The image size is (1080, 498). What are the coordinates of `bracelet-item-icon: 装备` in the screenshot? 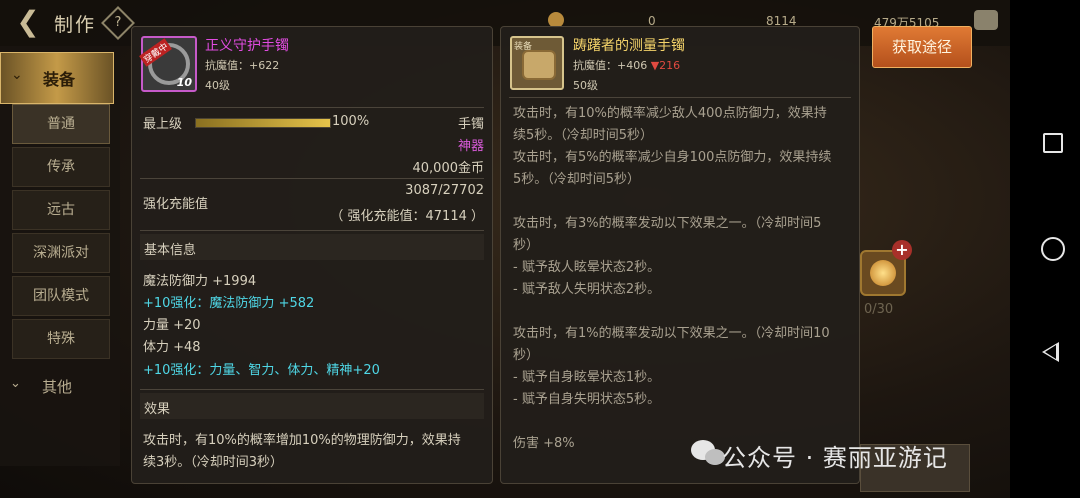 It's located at (537, 63).